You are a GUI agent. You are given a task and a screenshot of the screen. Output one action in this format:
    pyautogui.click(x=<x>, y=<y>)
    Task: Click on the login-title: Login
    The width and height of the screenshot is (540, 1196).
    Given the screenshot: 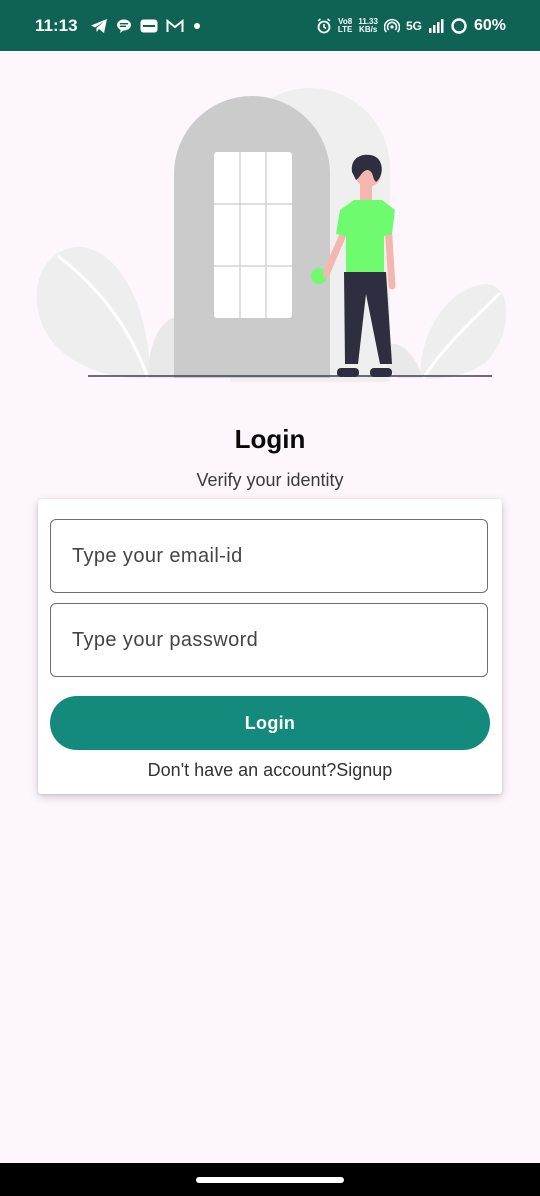 What is the action you would take?
    pyautogui.click(x=270, y=439)
    